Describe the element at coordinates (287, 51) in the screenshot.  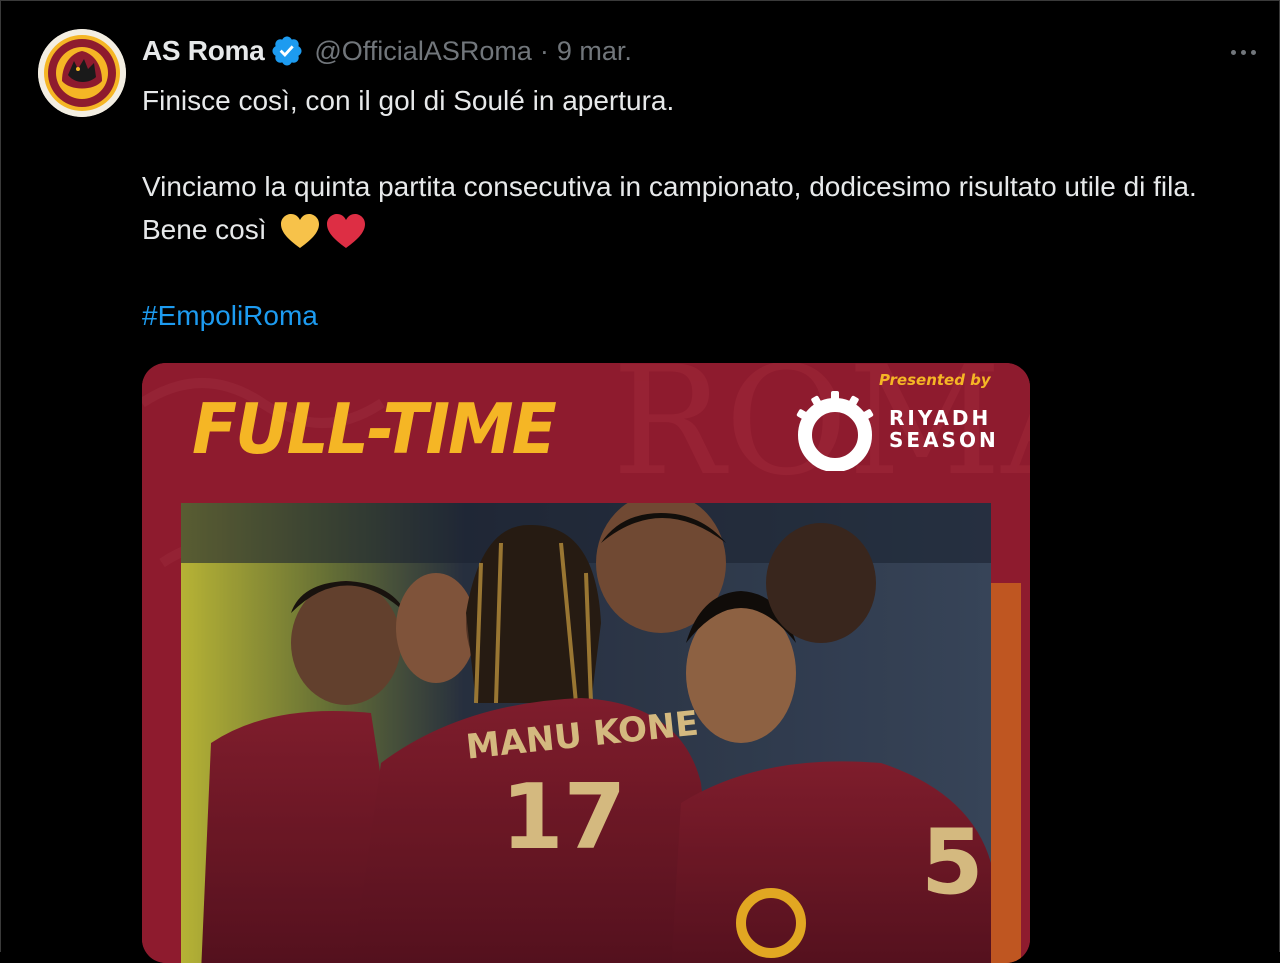
I see `verified-badge-icon` at that location.